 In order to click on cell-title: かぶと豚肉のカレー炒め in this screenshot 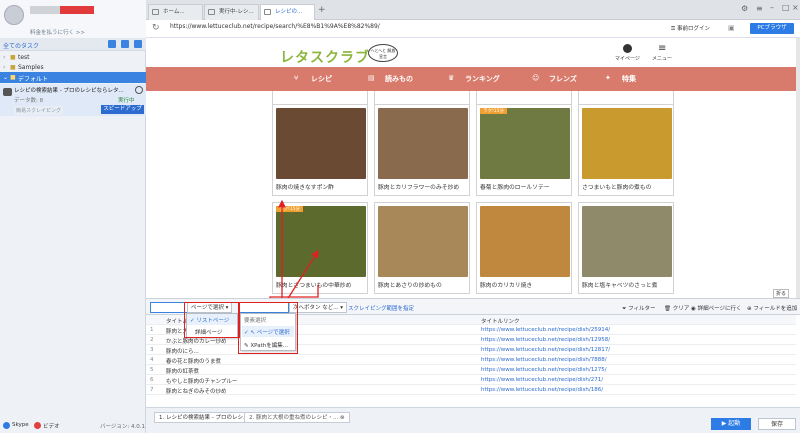, I will do `click(196, 341)`.